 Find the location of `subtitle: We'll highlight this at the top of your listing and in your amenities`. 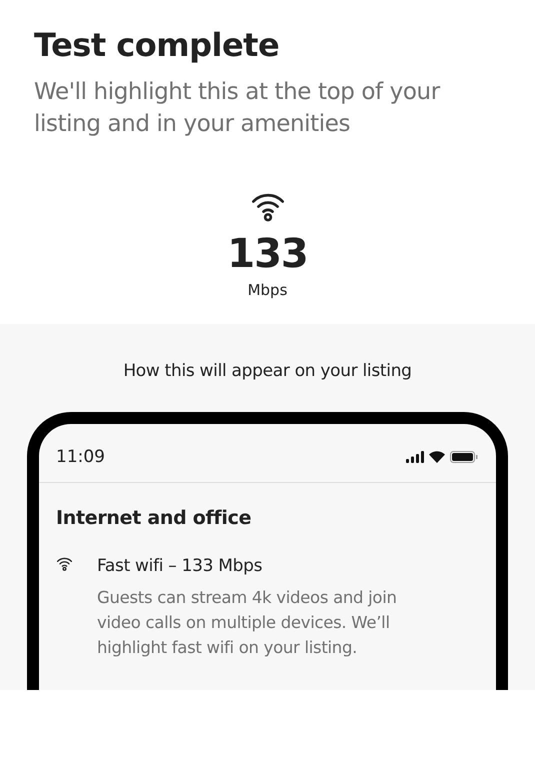

subtitle: We'll highlight this at the top of your listing and in your amenities is located at coordinates (238, 108).